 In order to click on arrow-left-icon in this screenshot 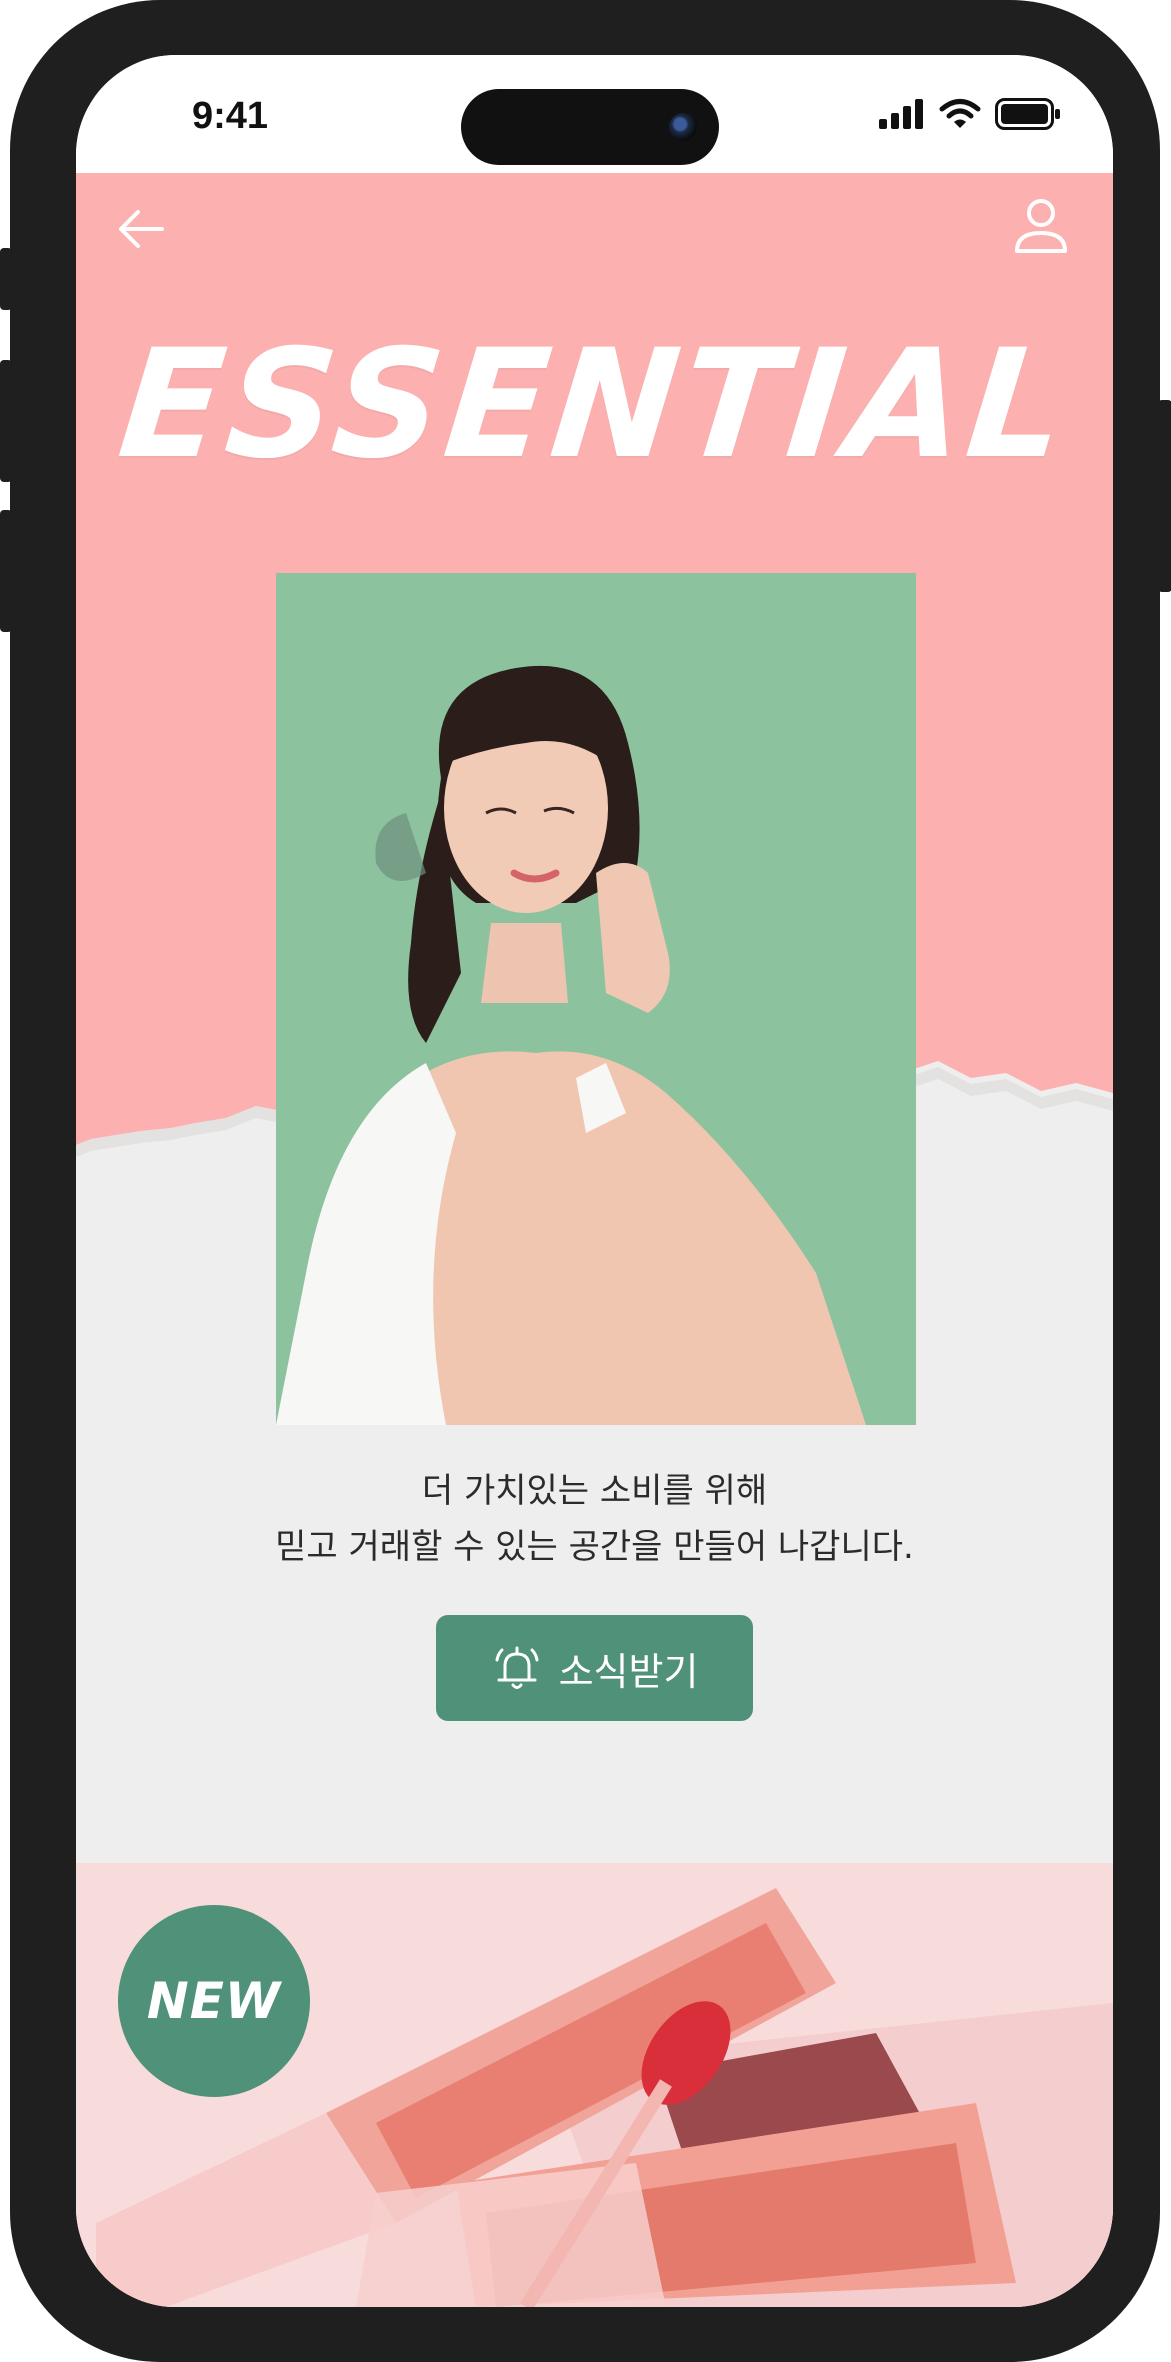, I will do `click(142, 229)`.